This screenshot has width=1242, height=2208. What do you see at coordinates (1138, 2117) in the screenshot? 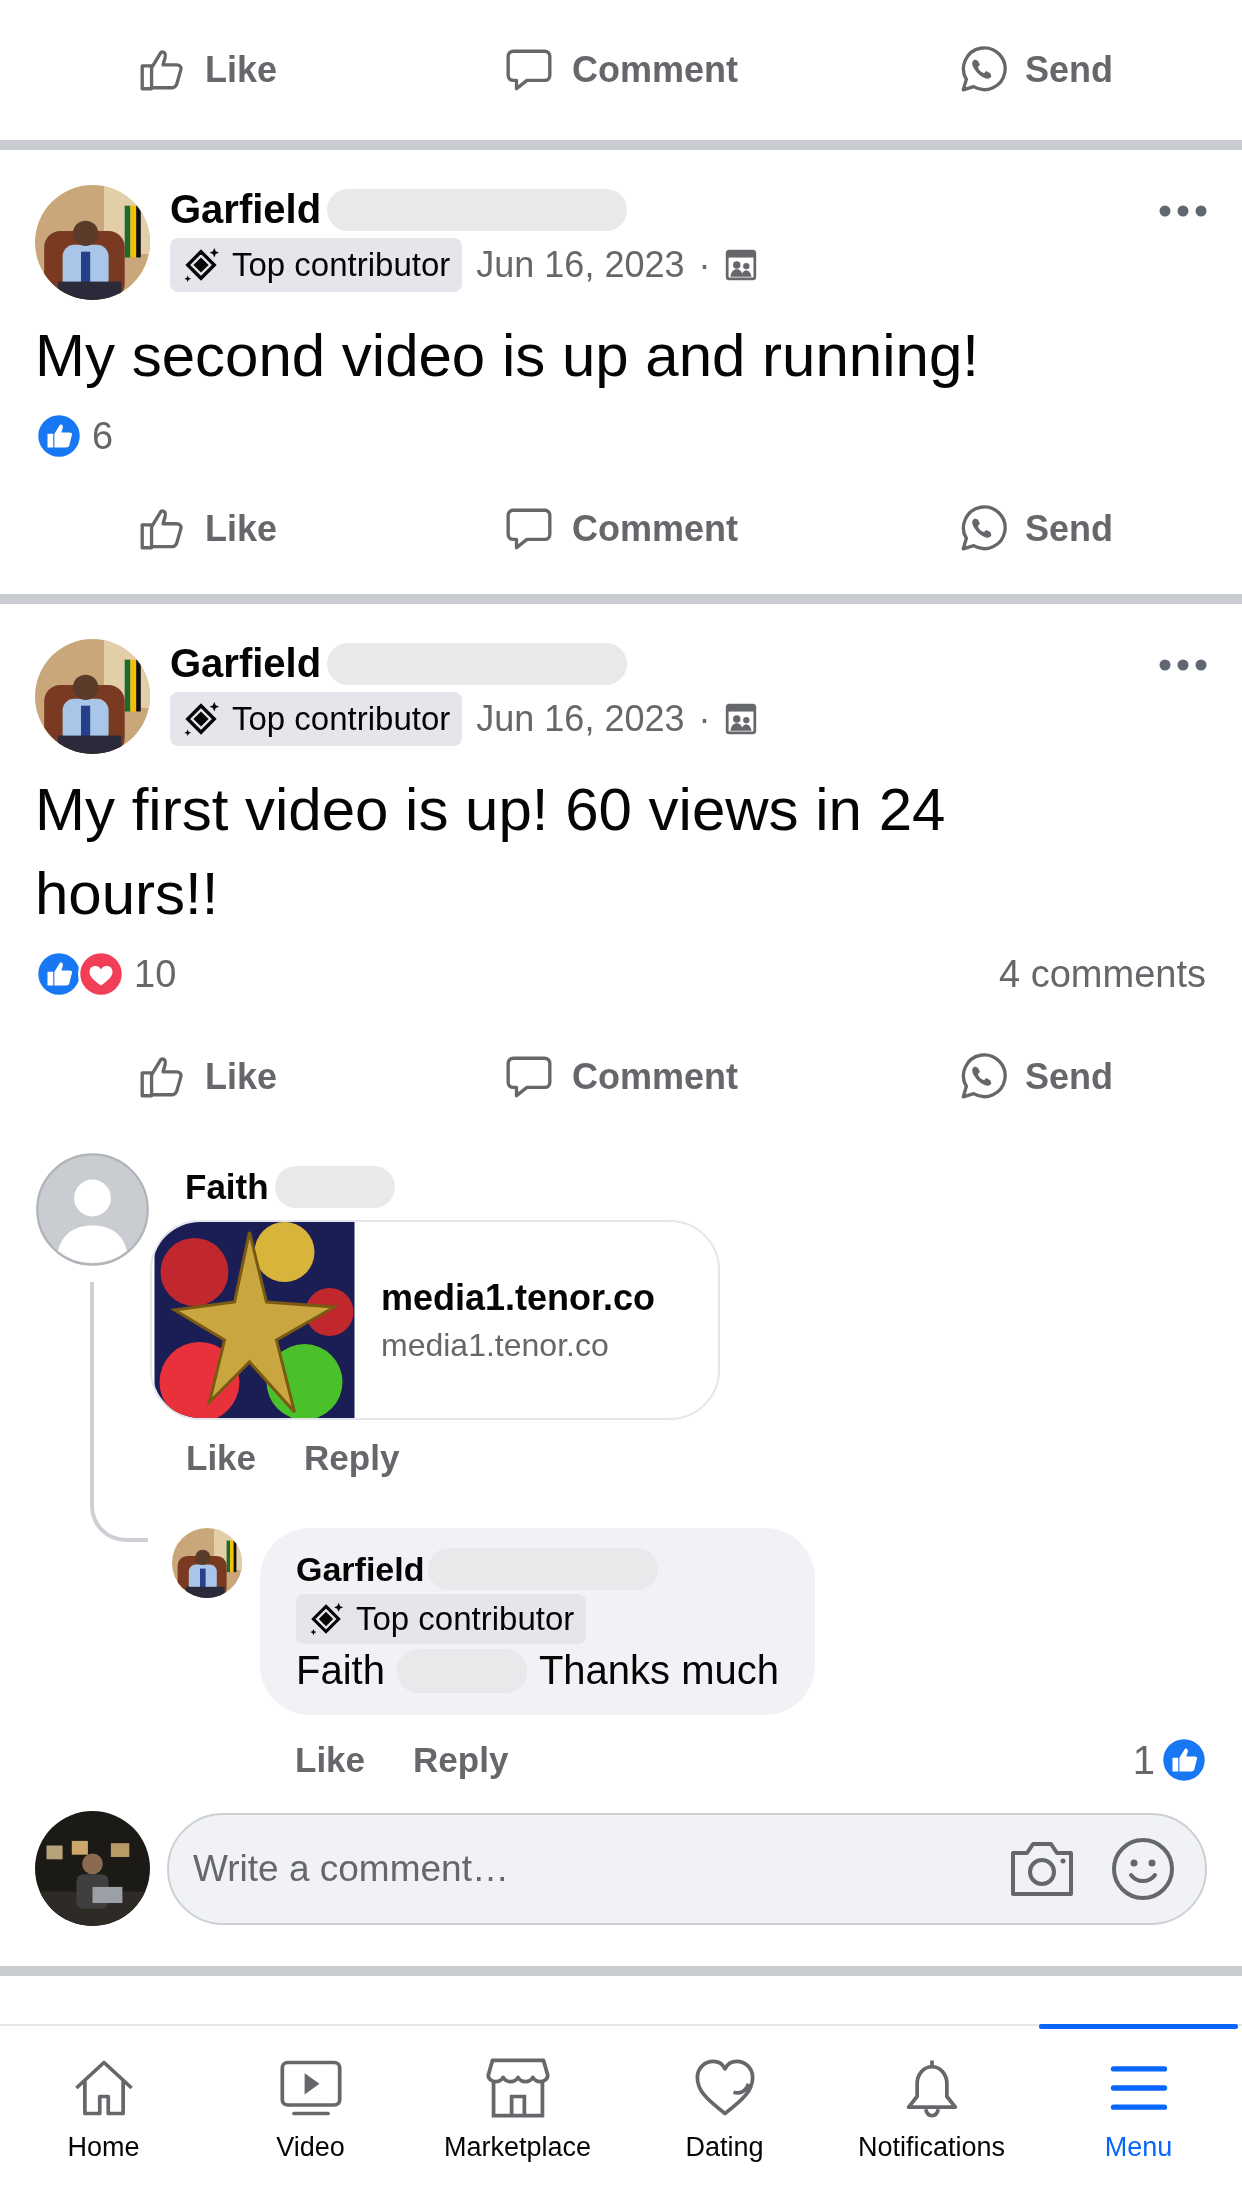
I see `nav-tab: Menu` at bounding box center [1138, 2117].